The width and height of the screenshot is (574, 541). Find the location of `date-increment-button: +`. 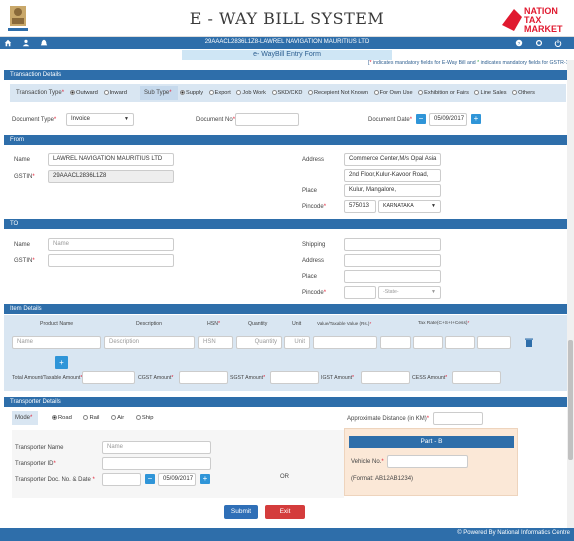

date-increment-button: + is located at coordinates (476, 119).